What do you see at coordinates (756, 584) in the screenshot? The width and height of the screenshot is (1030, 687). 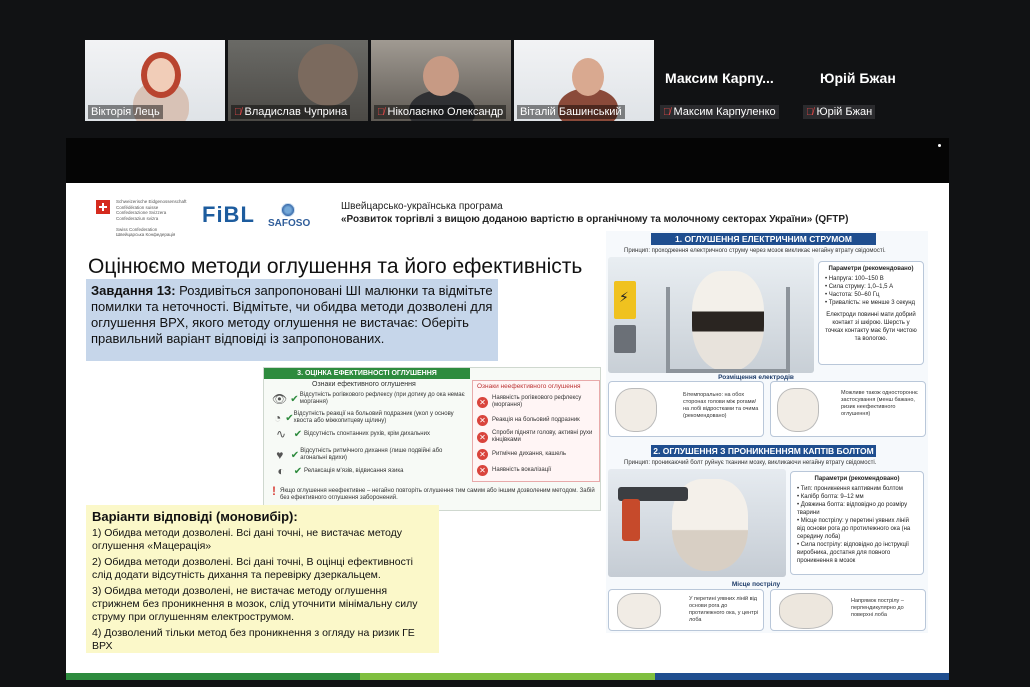 I see `shot-placement-title: Місце пострілу` at bounding box center [756, 584].